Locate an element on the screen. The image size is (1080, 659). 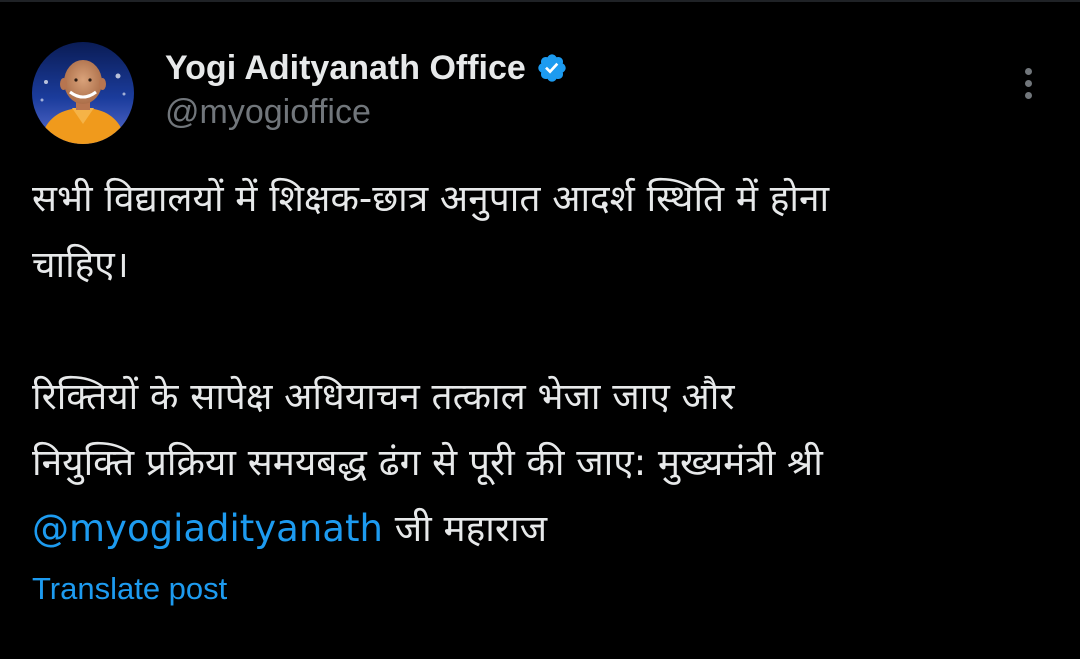
avatar is located at coordinates (83, 93).